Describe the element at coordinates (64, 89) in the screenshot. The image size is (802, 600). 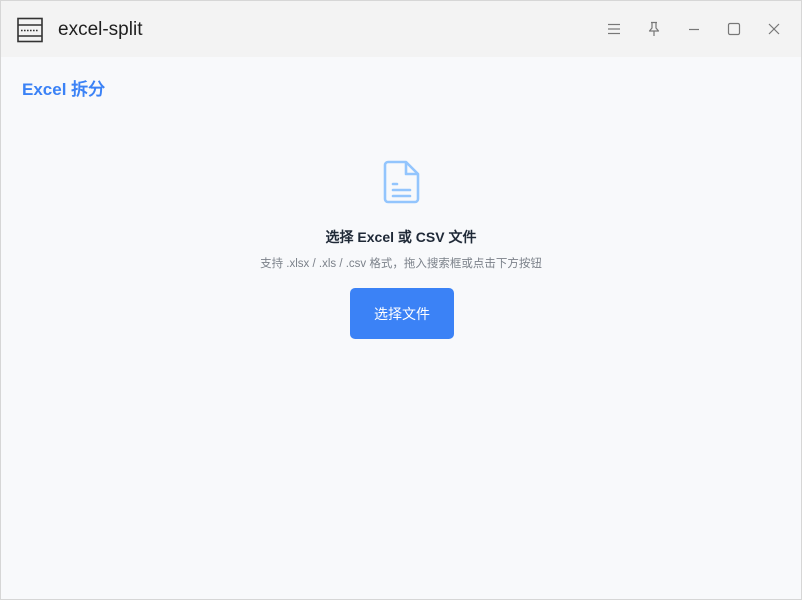
I see `page-title: Excel 拆分` at that location.